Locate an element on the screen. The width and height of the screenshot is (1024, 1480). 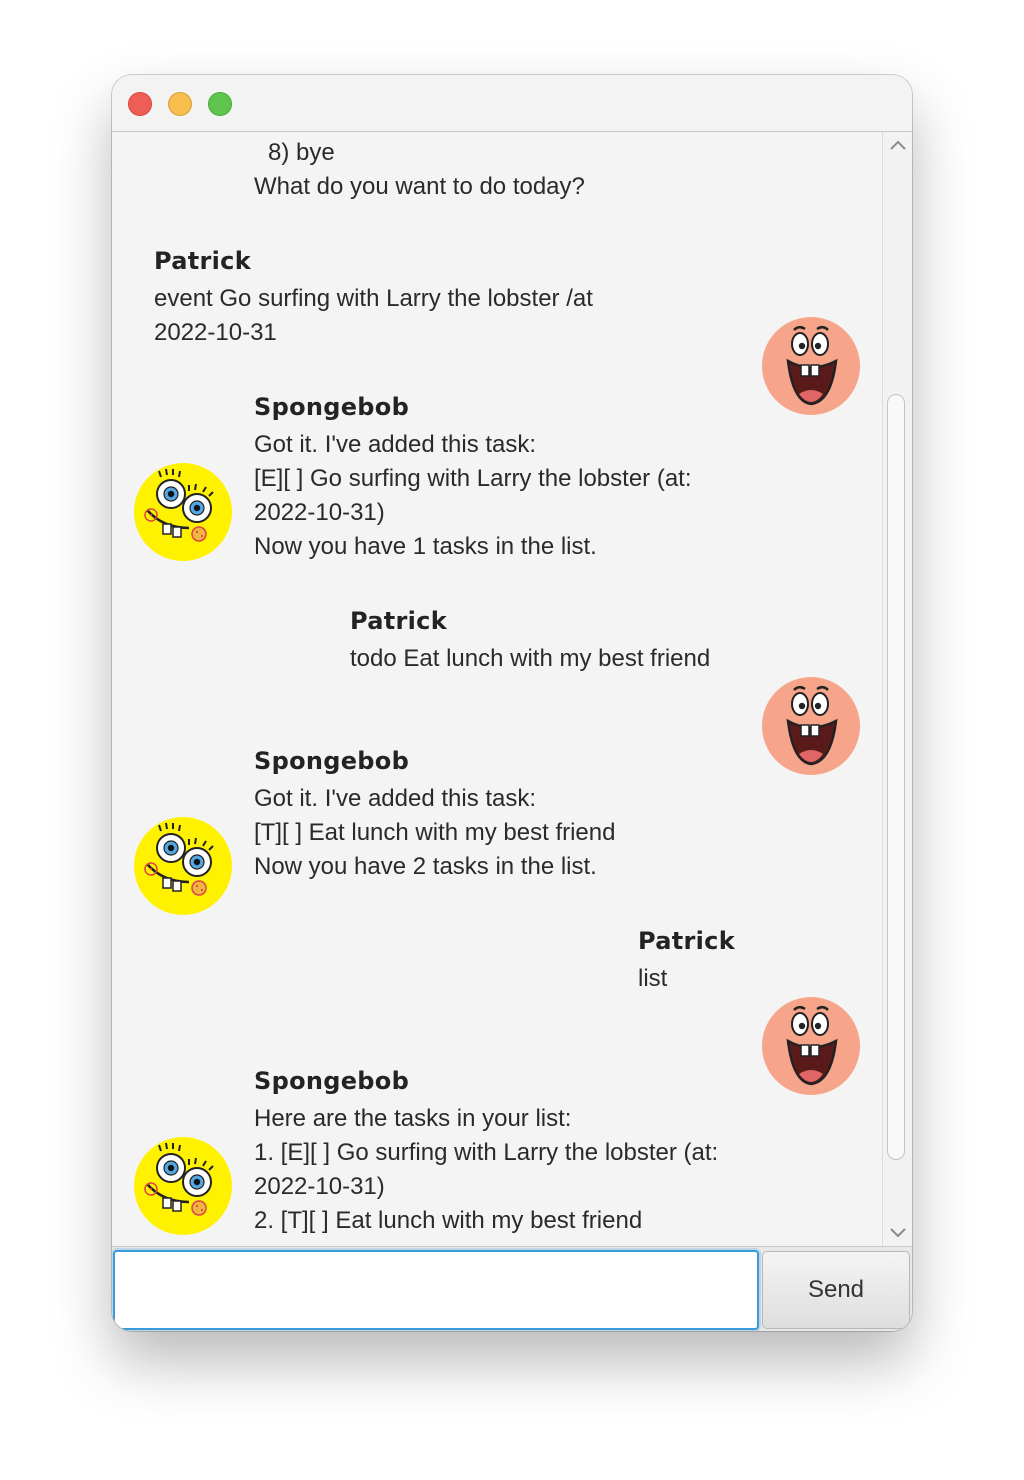
message-input is located at coordinates (436, 1290).